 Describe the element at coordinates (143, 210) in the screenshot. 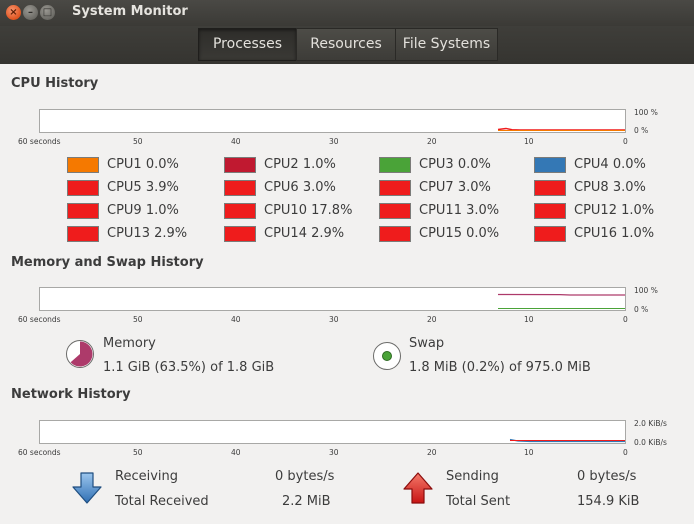

I see `cpu-legend-label: CPU9 1.0%` at that location.